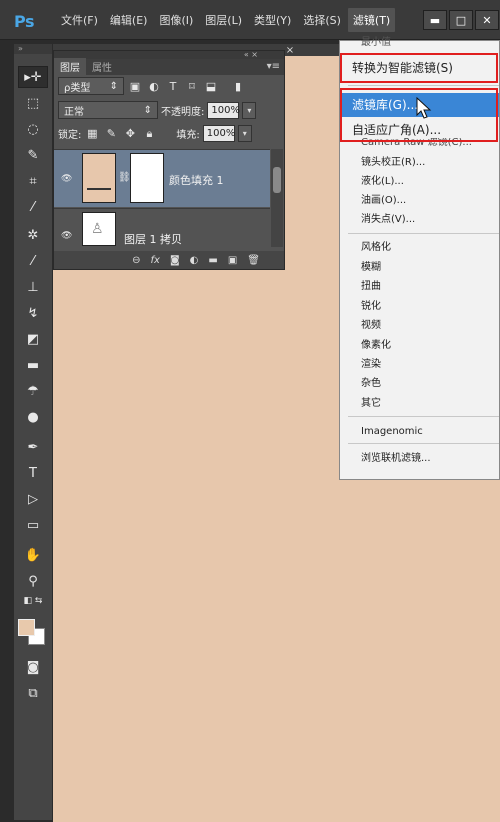 The height and width of the screenshot is (822, 500). Describe the element at coordinates (371, 20) in the screenshot. I see `menu-filter: 滤镜(T)` at that location.